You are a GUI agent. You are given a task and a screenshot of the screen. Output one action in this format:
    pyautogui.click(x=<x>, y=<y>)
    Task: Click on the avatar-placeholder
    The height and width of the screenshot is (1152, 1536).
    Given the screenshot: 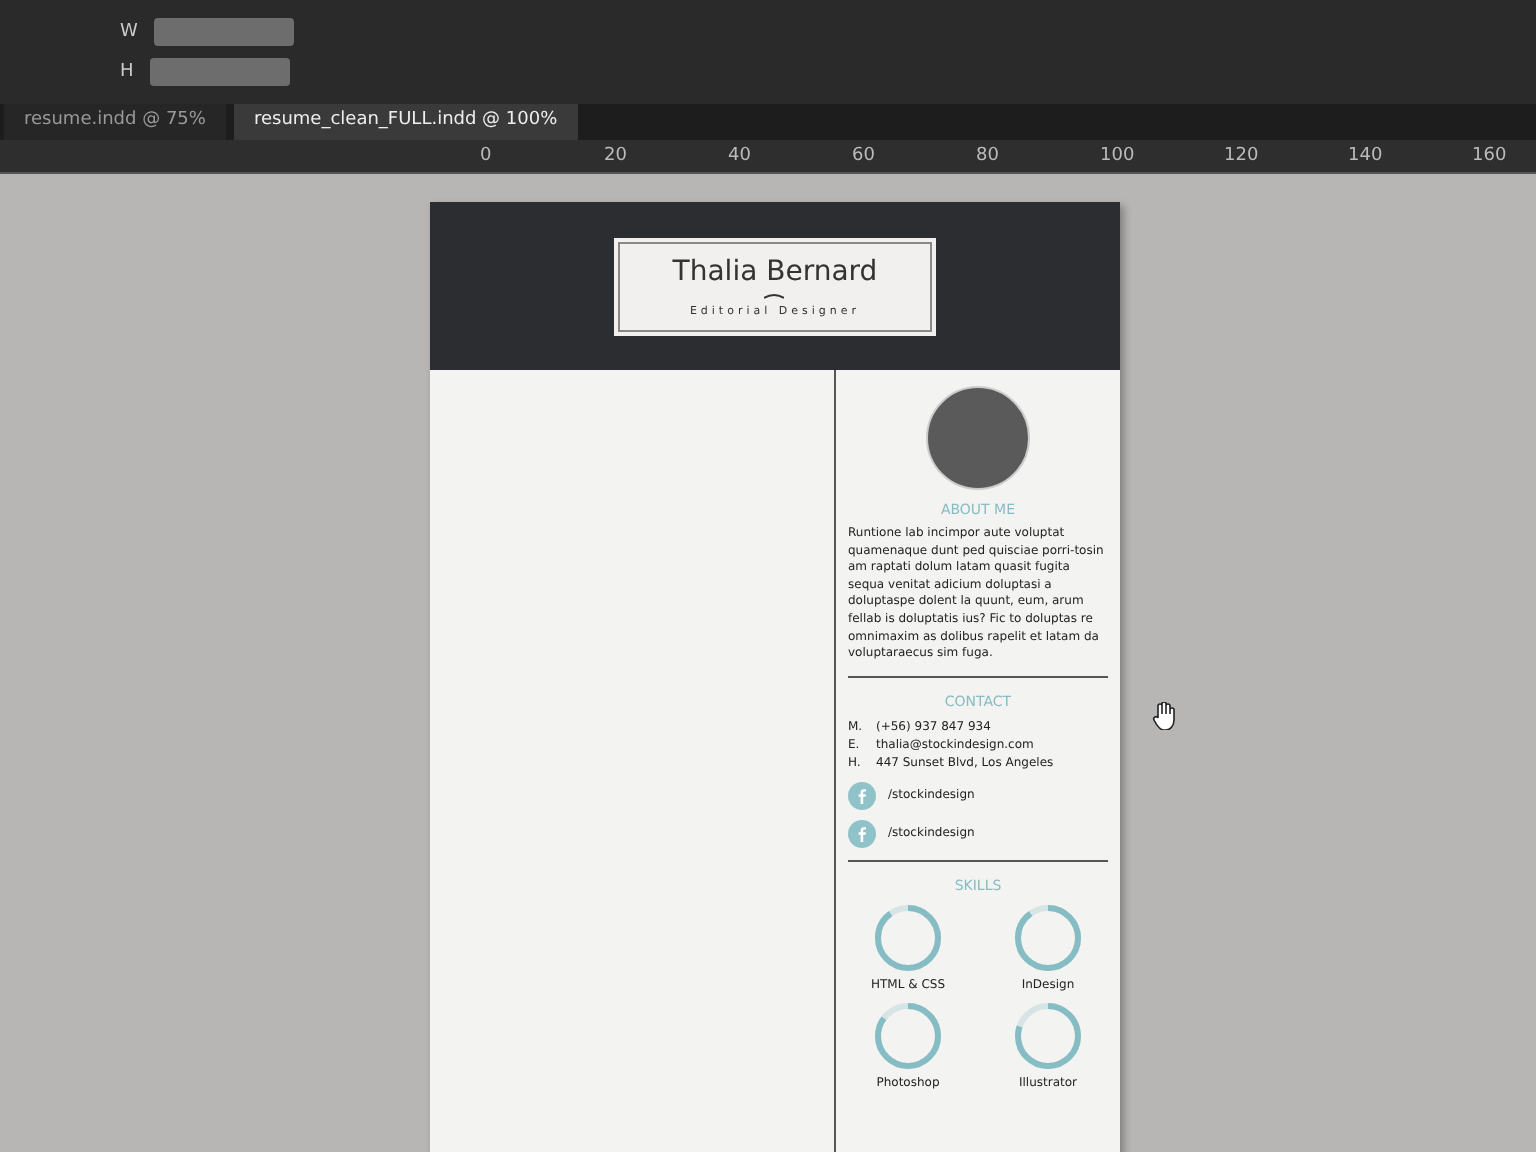 What is the action you would take?
    pyautogui.click(x=978, y=438)
    